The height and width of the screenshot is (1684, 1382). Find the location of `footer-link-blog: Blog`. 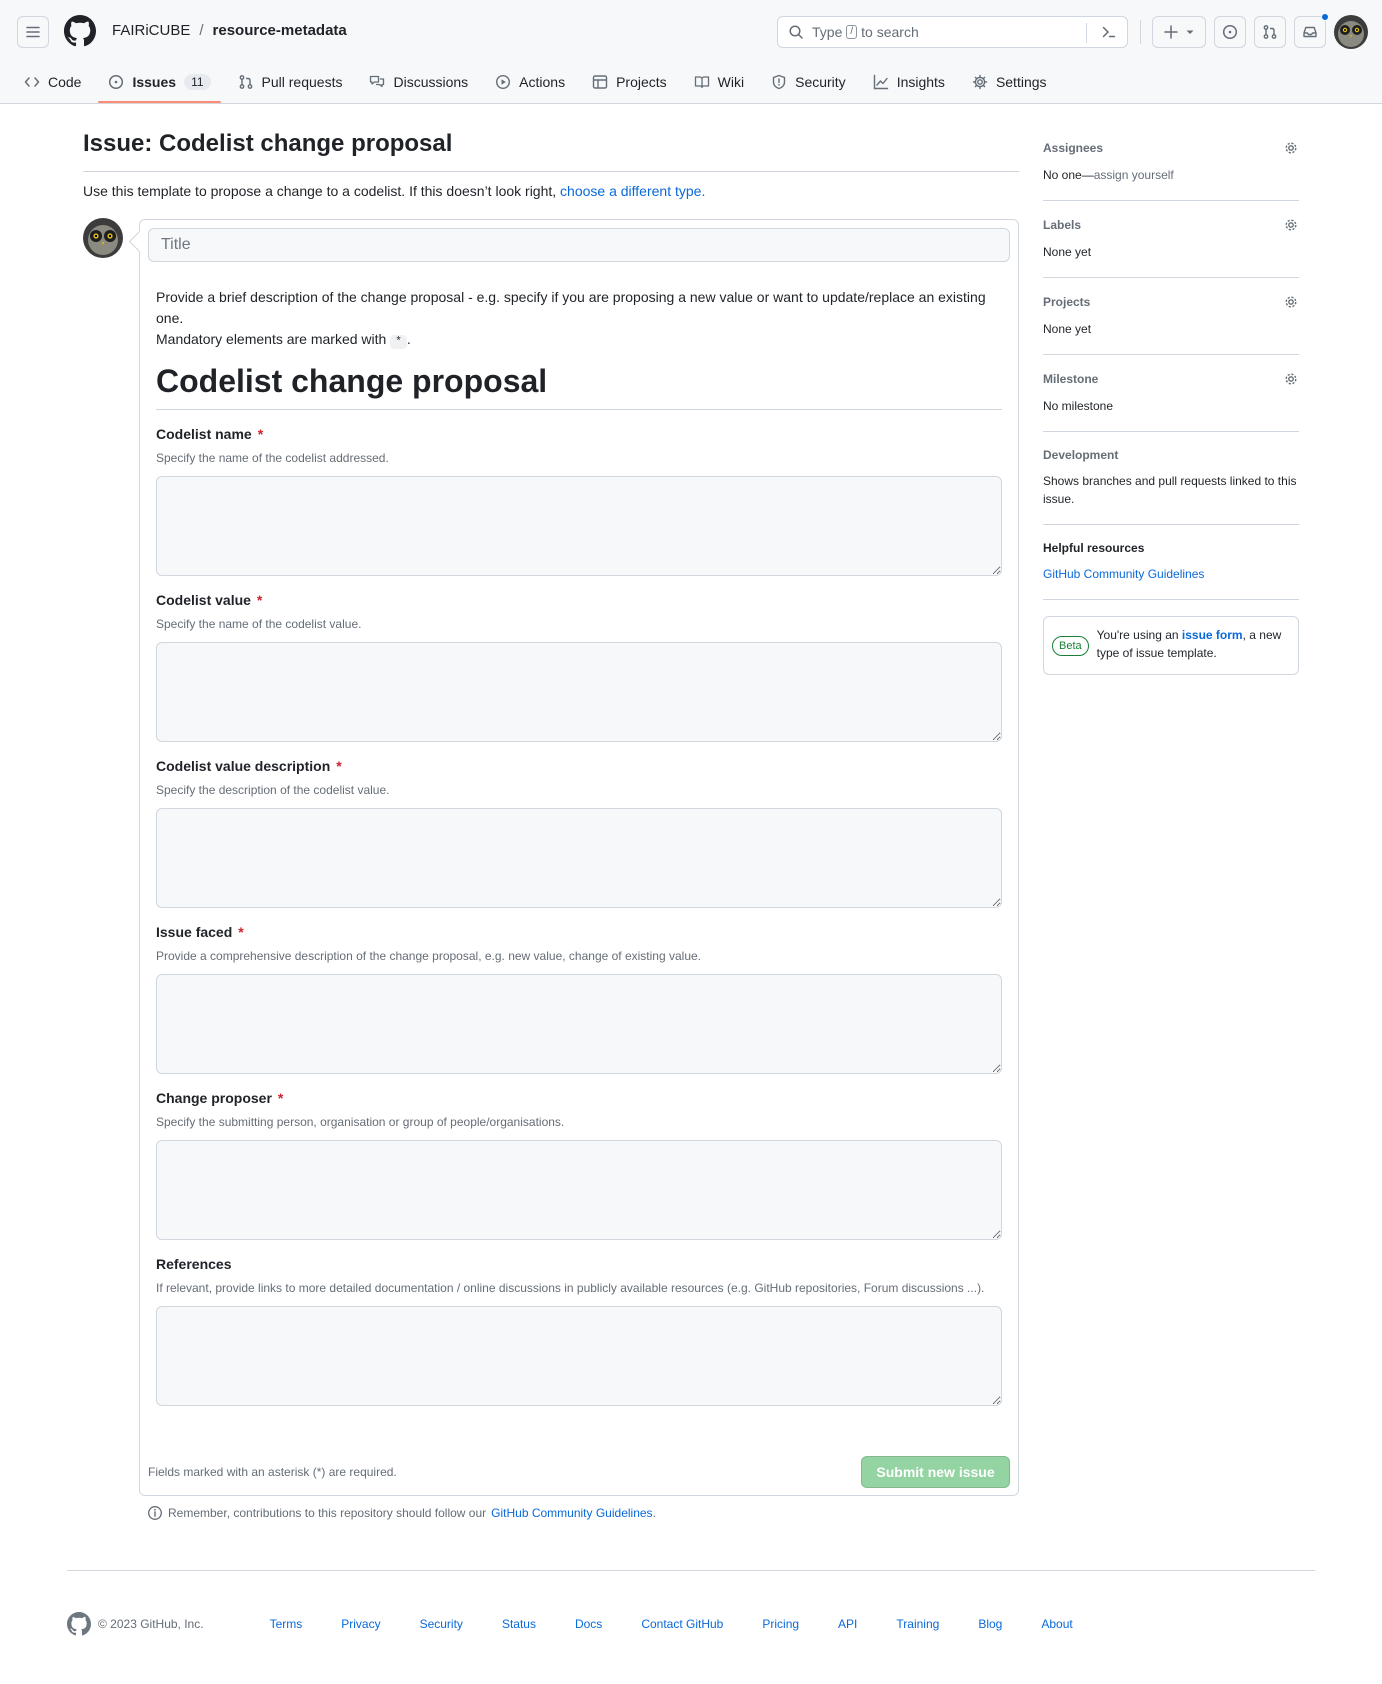

footer-link-blog: Blog is located at coordinates (990, 1624).